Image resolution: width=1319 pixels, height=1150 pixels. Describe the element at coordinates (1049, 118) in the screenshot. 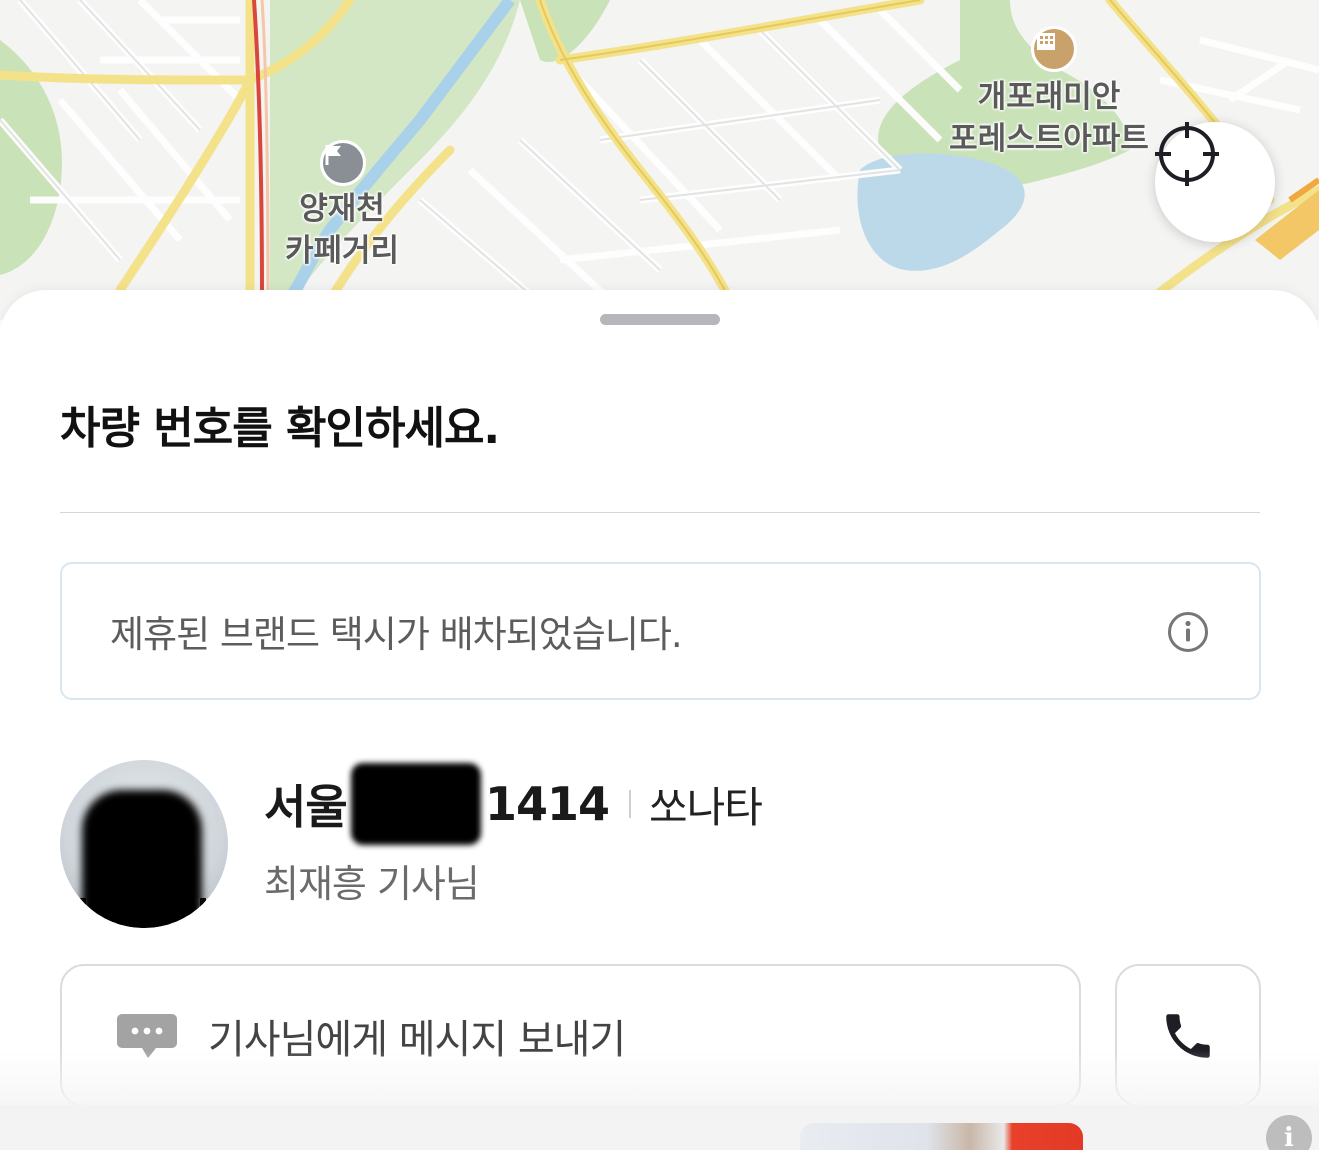

I see `poi-label-apartment: 개포래미안 포레스트아파트` at that location.